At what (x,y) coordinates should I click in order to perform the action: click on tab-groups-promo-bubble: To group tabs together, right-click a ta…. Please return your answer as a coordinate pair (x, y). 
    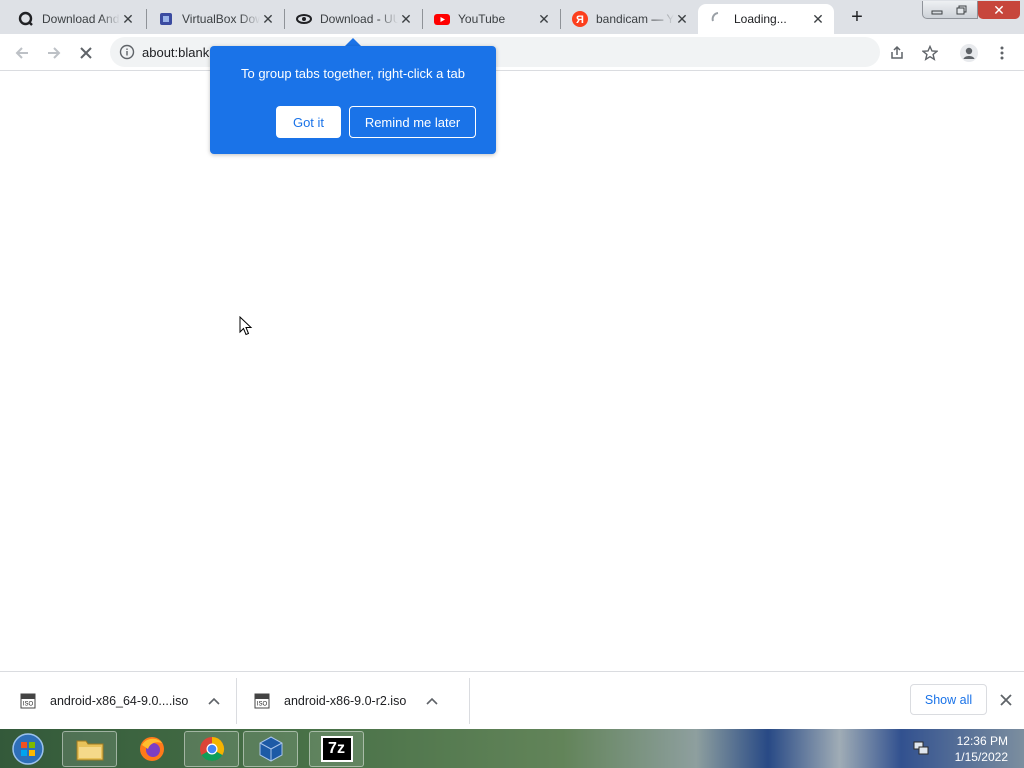
    Looking at the image, I should click on (353, 100).